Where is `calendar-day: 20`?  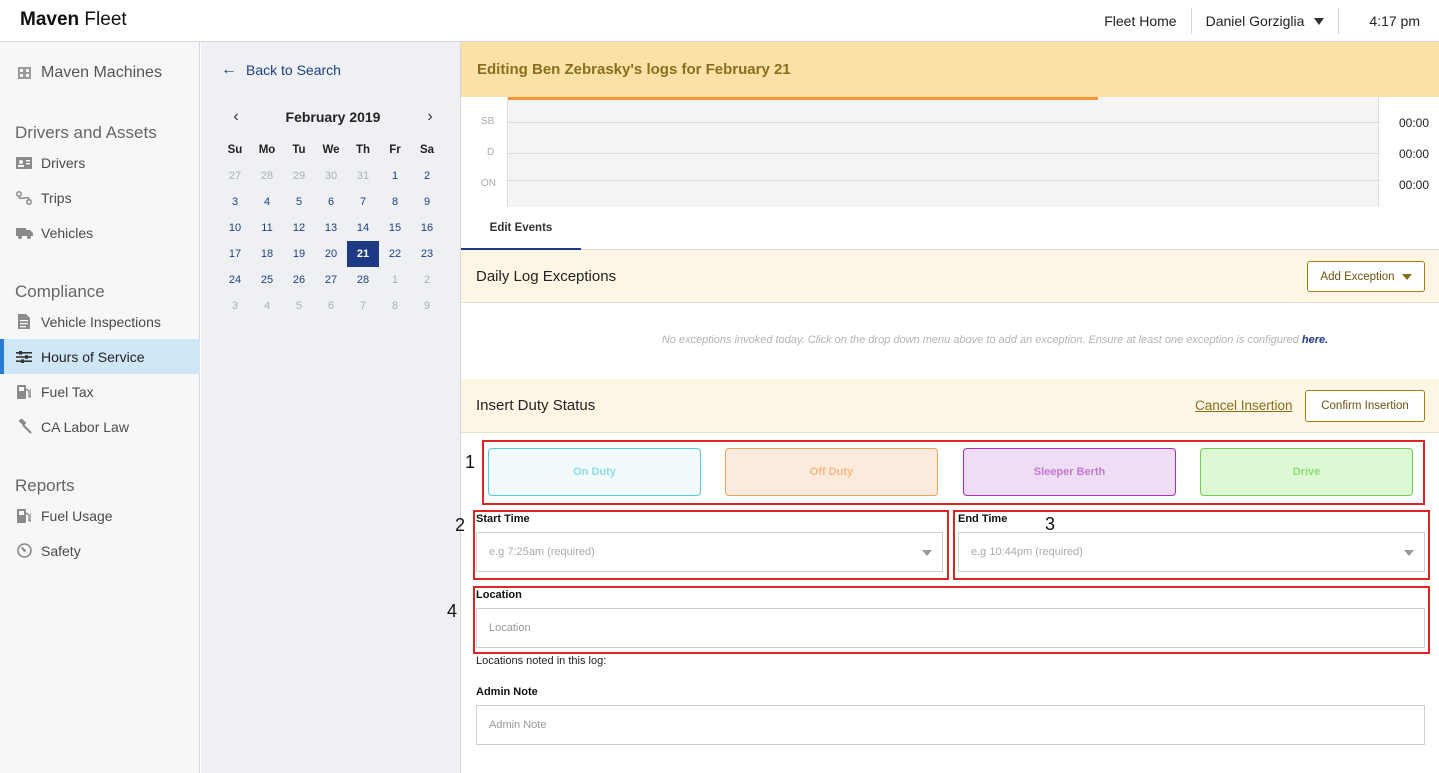
calendar-day: 20 is located at coordinates (331, 254).